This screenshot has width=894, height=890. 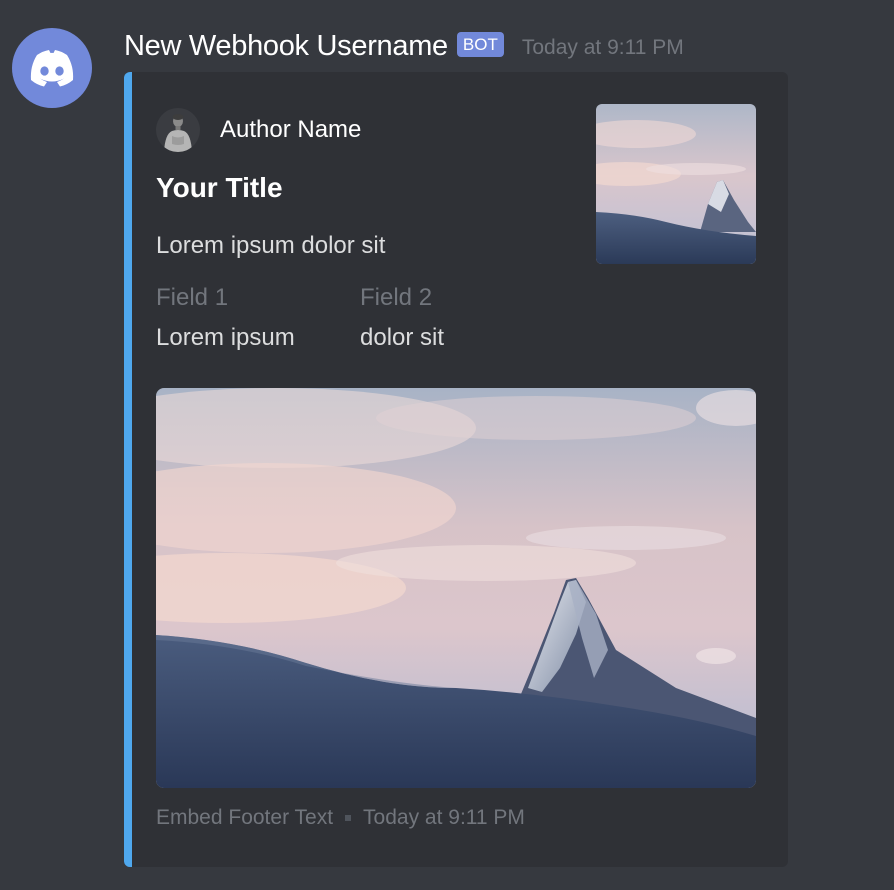 I want to click on embed-field-2: Field 2 dolor sit, so click(x=402, y=318).